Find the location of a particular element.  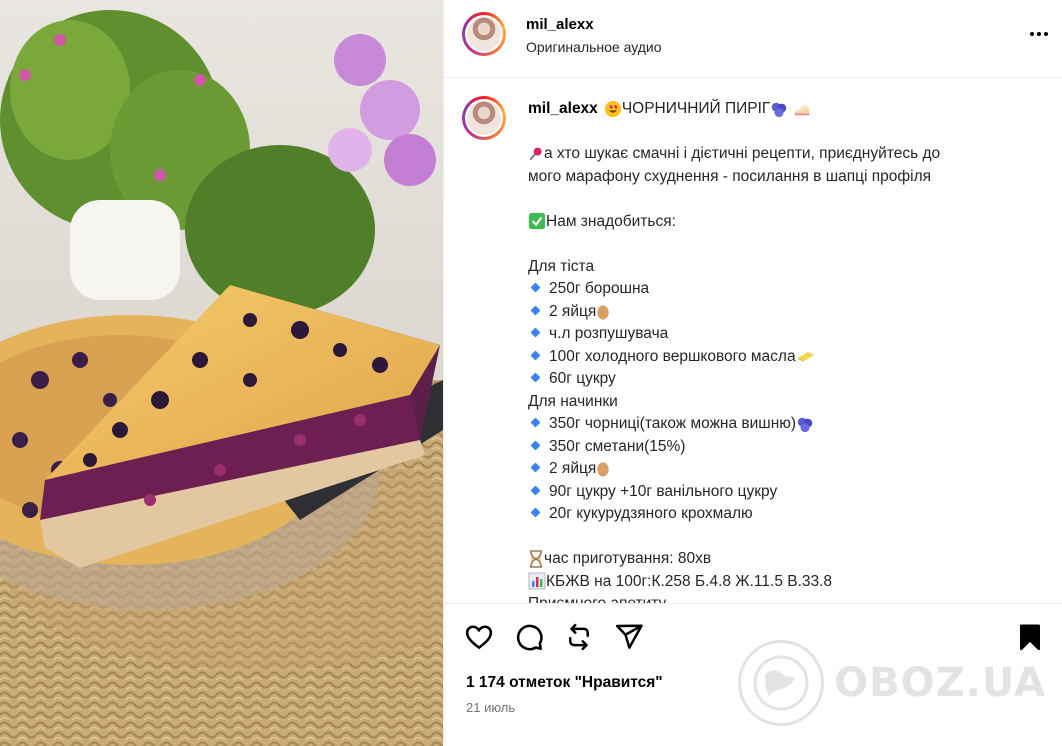

caption-line: 90г цукру +10г ванільного цукру is located at coordinates (778, 492).